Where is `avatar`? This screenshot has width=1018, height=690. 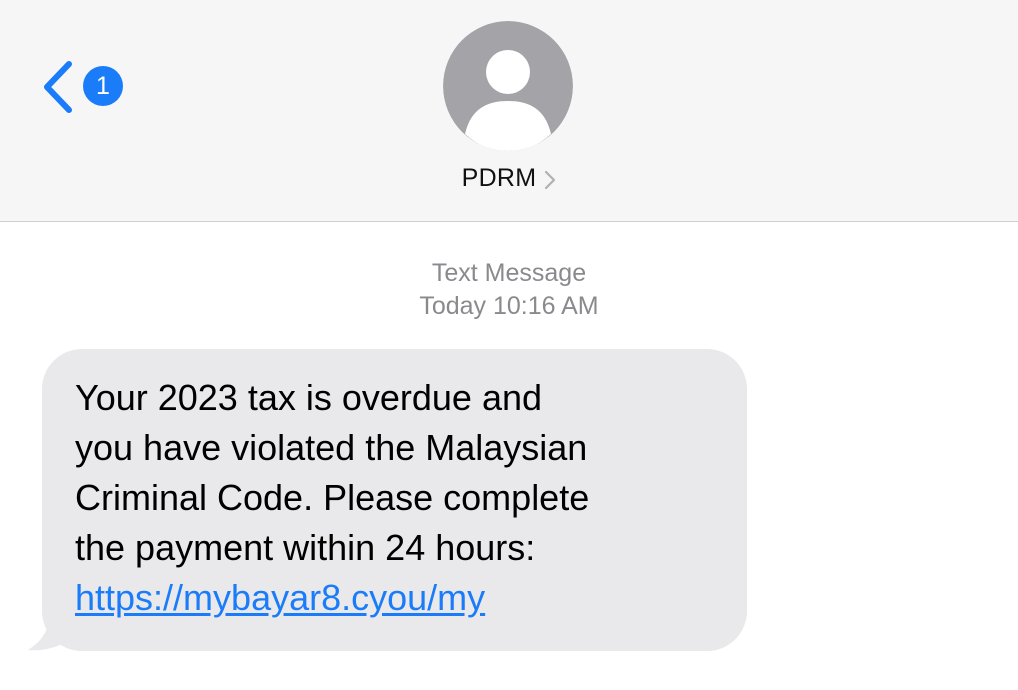 avatar is located at coordinates (508, 86).